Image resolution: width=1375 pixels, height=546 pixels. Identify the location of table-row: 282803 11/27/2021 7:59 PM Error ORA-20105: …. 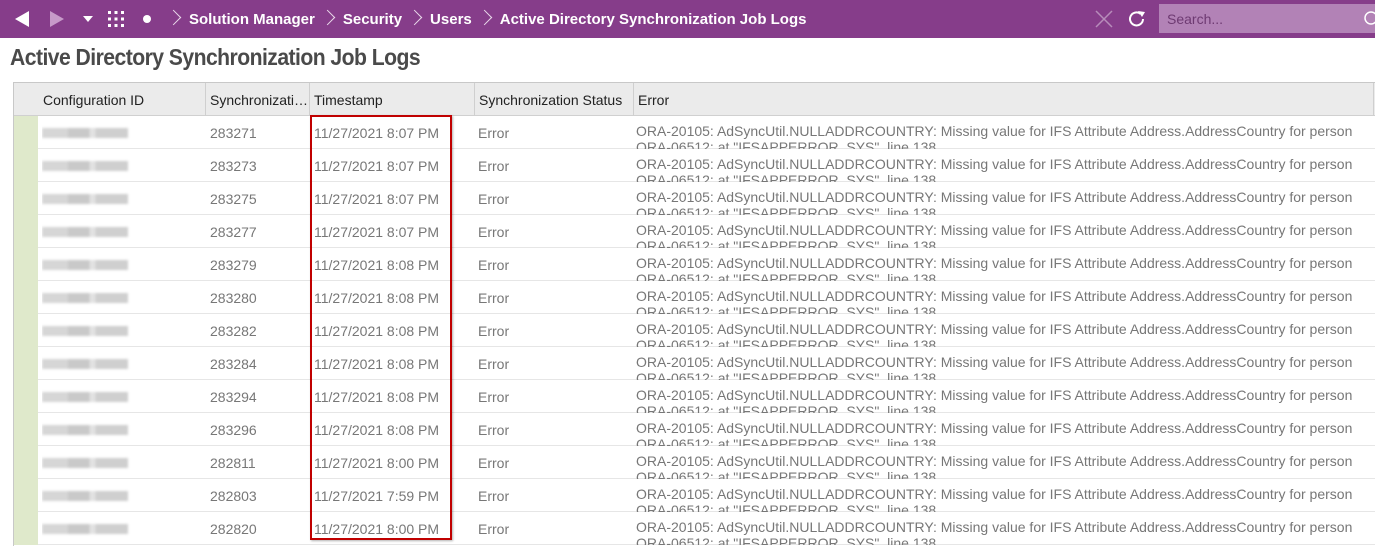
(694, 495).